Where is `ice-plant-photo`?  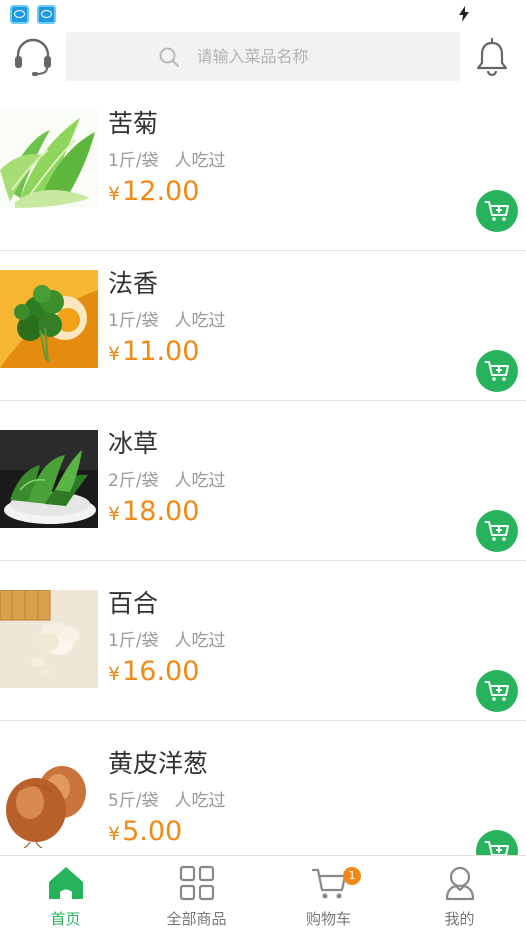 ice-plant-photo is located at coordinates (49, 479).